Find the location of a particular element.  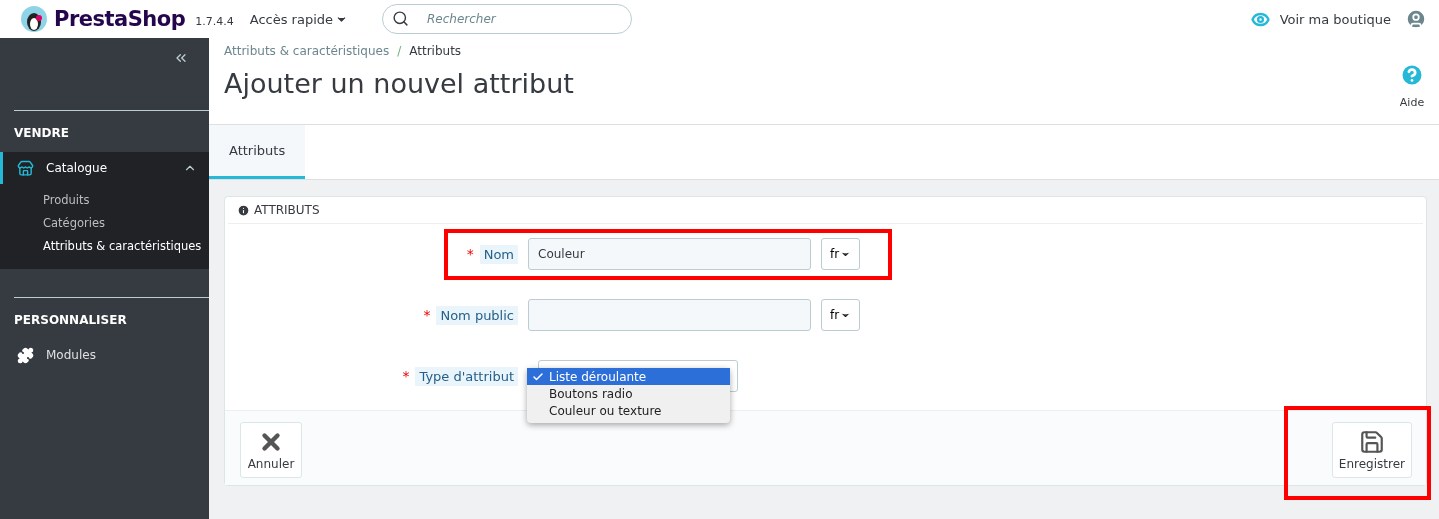

logo-icon is located at coordinates (34, 19).